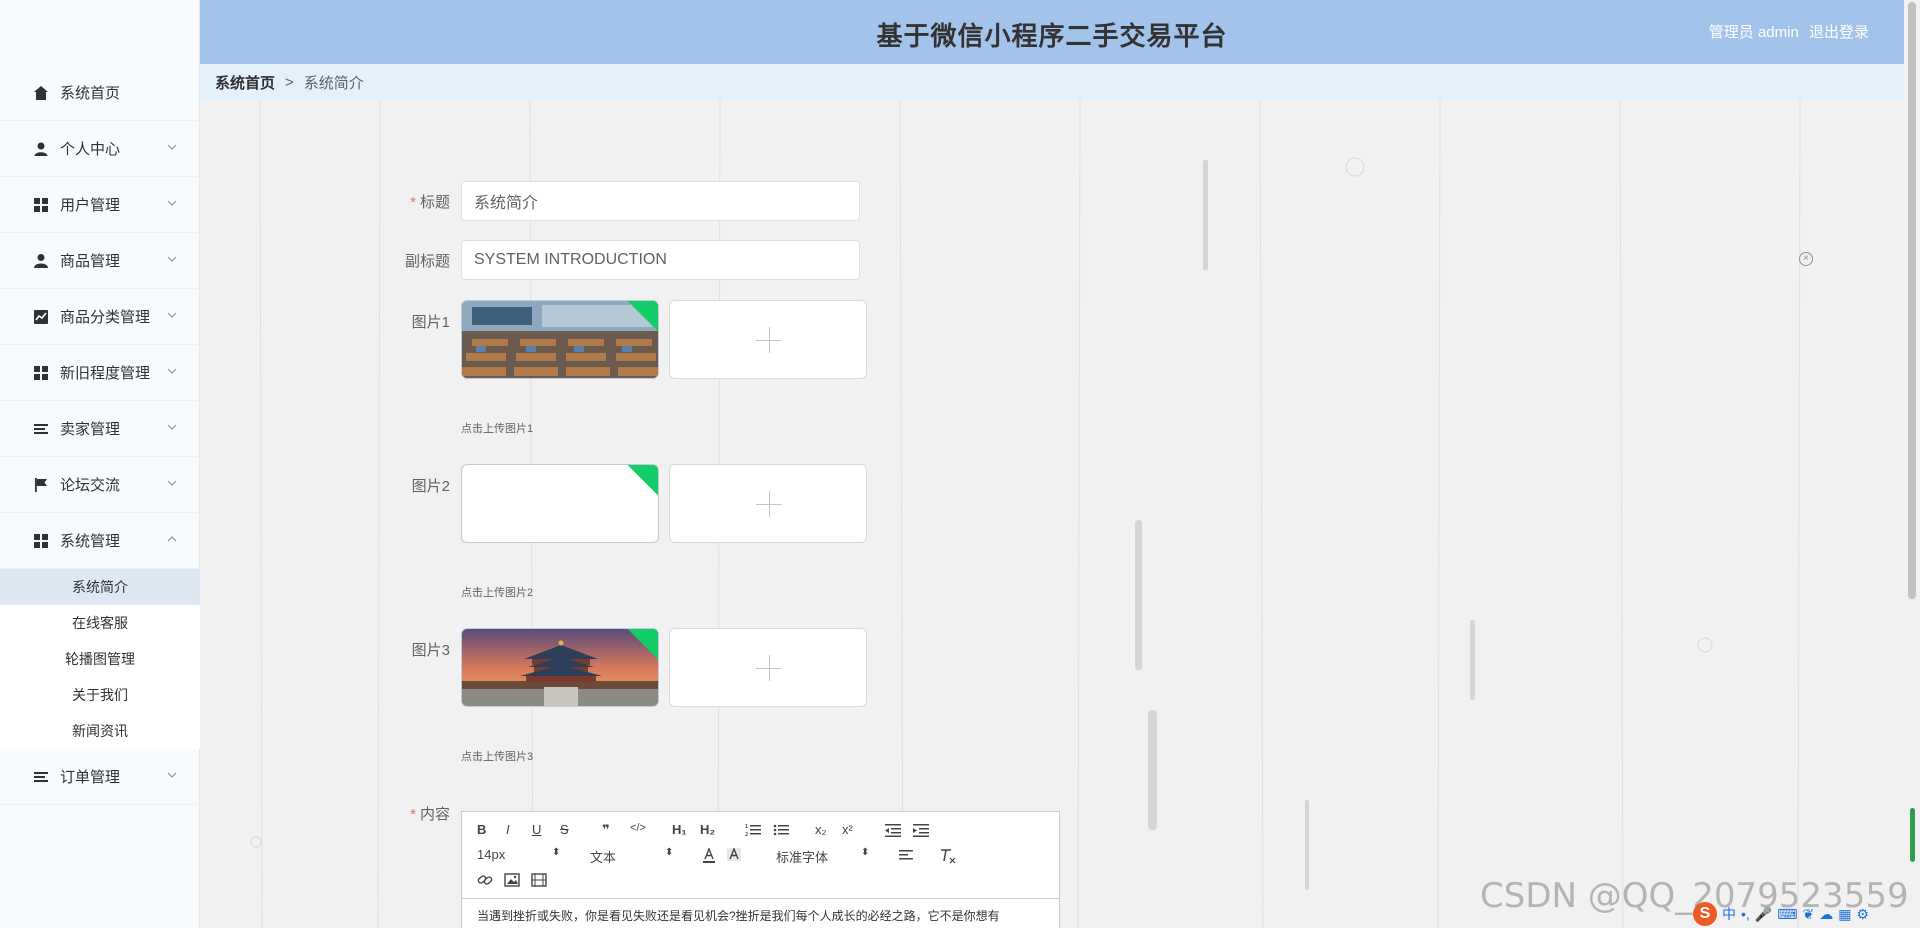 The width and height of the screenshot is (1920, 928). What do you see at coordinates (90, 429) in the screenshot?
I see `sidebar-item-label: 卖家管理` at bounding box center [90, 429].